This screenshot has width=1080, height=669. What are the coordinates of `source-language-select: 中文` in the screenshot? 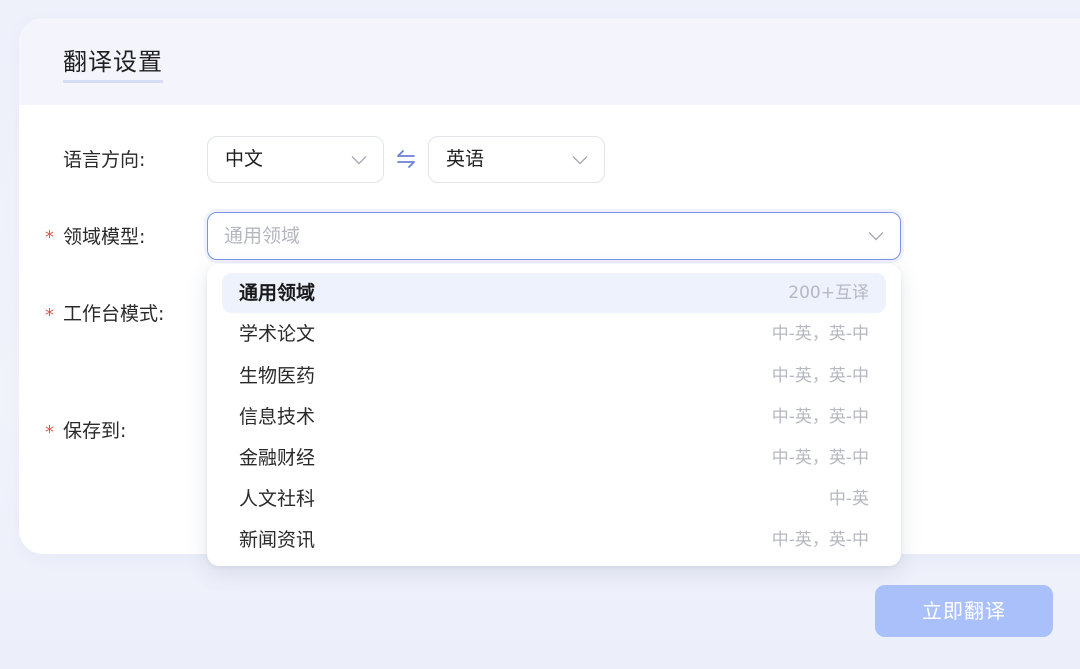 It's located at (295, 159).